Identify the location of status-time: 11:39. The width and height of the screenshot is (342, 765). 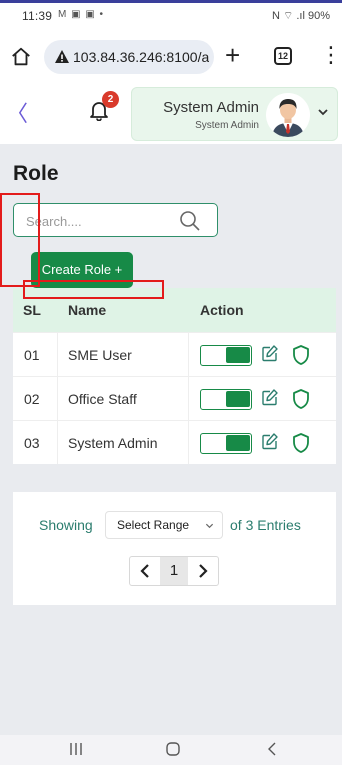
(37, 16).